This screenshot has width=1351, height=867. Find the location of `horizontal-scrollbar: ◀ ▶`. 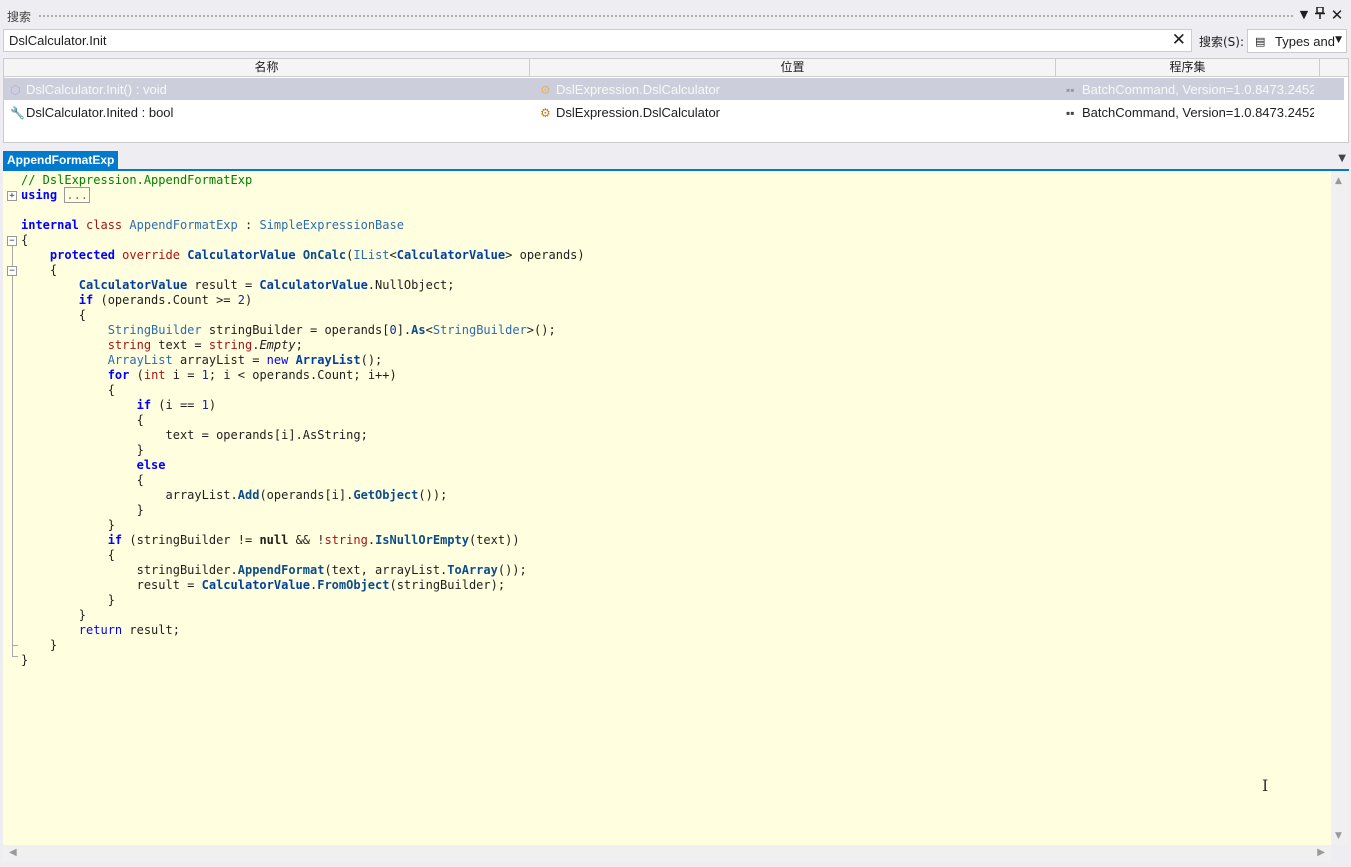

horizontal-scrollbar: ◀ ▶ is located at coordinates (667, 853).